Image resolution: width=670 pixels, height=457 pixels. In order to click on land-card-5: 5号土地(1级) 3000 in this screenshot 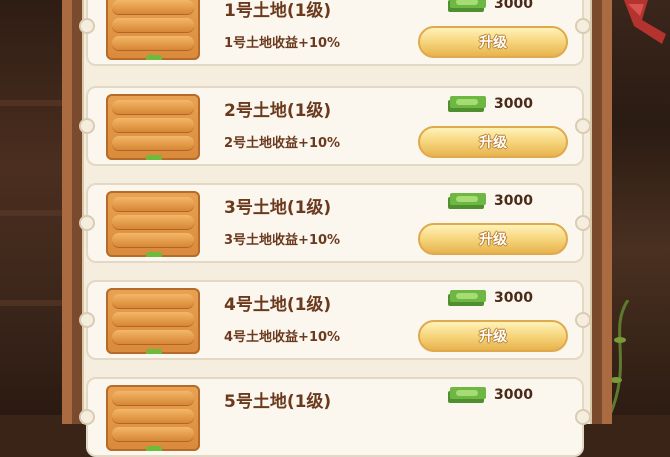, I will do `click(335, 417)`.